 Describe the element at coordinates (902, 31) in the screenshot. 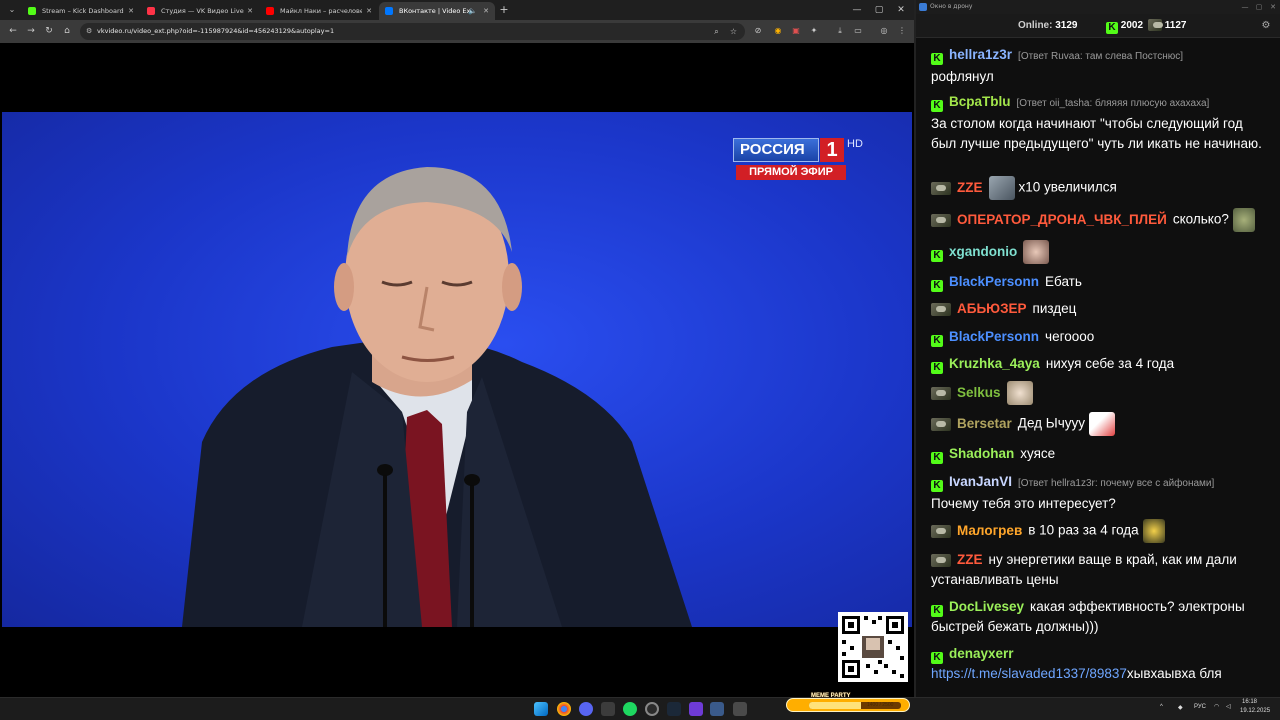

I see `menu-icon: ⋮` at that location.